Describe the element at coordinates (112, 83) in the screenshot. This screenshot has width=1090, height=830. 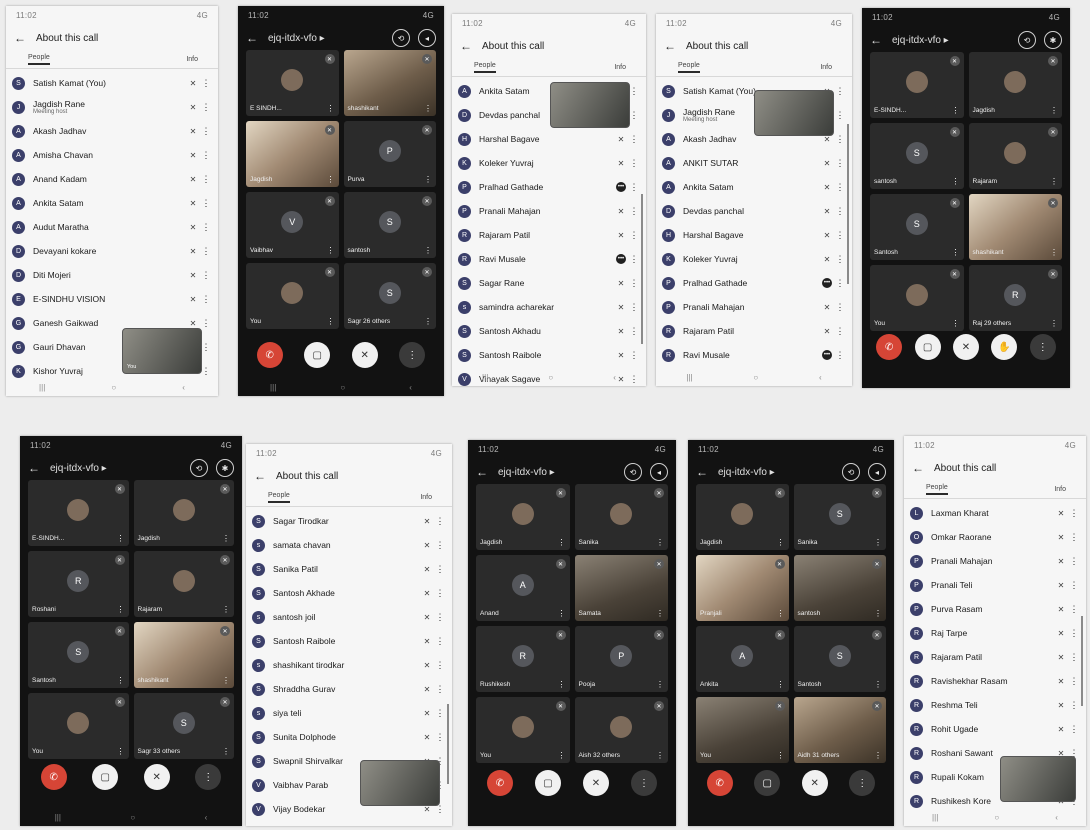
I see `participant-row: S Satish Kamat (You) ✕⋮` at that location.